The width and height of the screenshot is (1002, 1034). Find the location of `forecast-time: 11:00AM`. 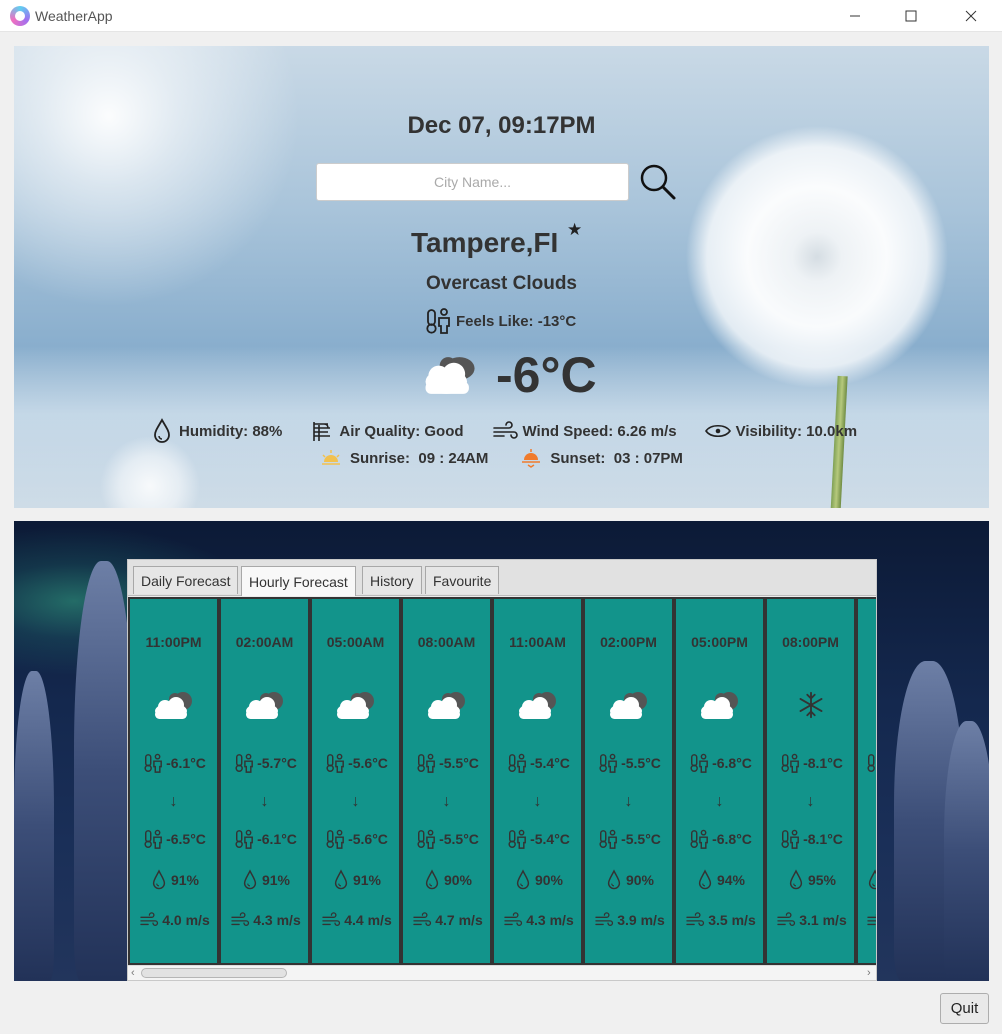

forecast-time: 11:00AM is located at coordinates (537, 642).